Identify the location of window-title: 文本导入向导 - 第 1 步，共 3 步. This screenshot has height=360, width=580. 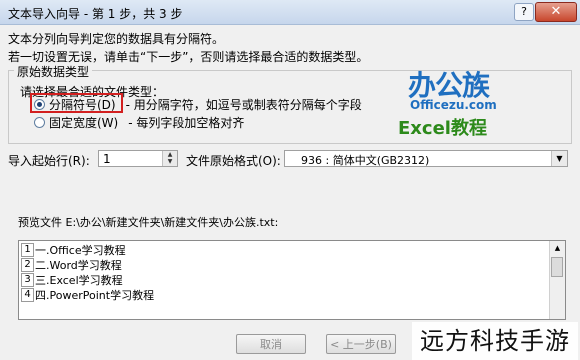
(95, 14).